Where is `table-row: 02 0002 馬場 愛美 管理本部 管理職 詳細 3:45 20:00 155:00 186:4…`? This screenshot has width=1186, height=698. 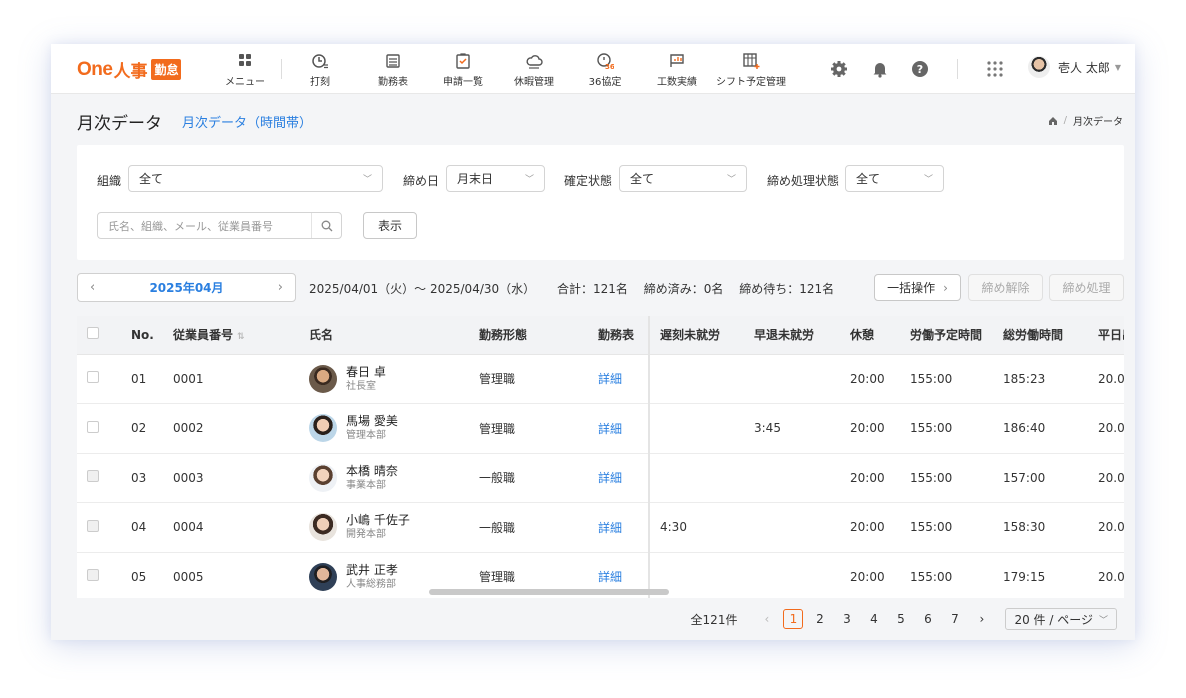
table-row: 02 0002 馬場 愛美 管理本部 管理職 詳細 3:45 20:00 155:00 186:4… is located at coordinates (600, 428).